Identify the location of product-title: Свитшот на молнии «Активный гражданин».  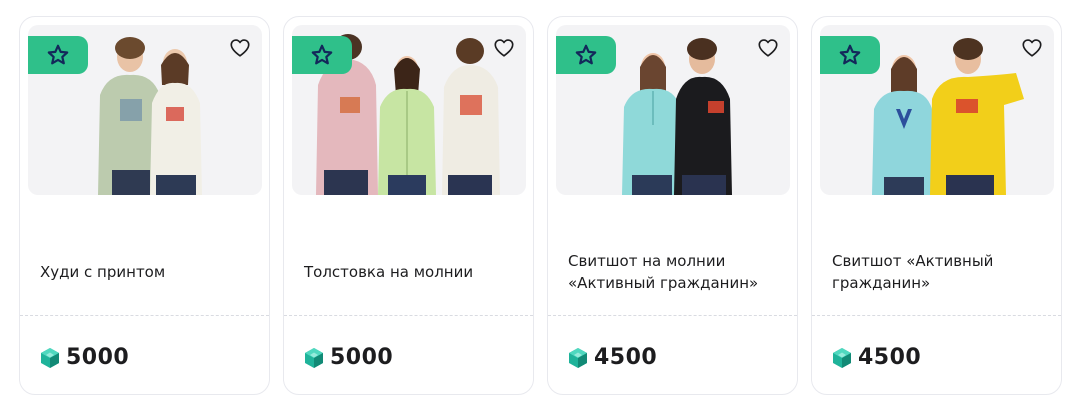
(675, 272).